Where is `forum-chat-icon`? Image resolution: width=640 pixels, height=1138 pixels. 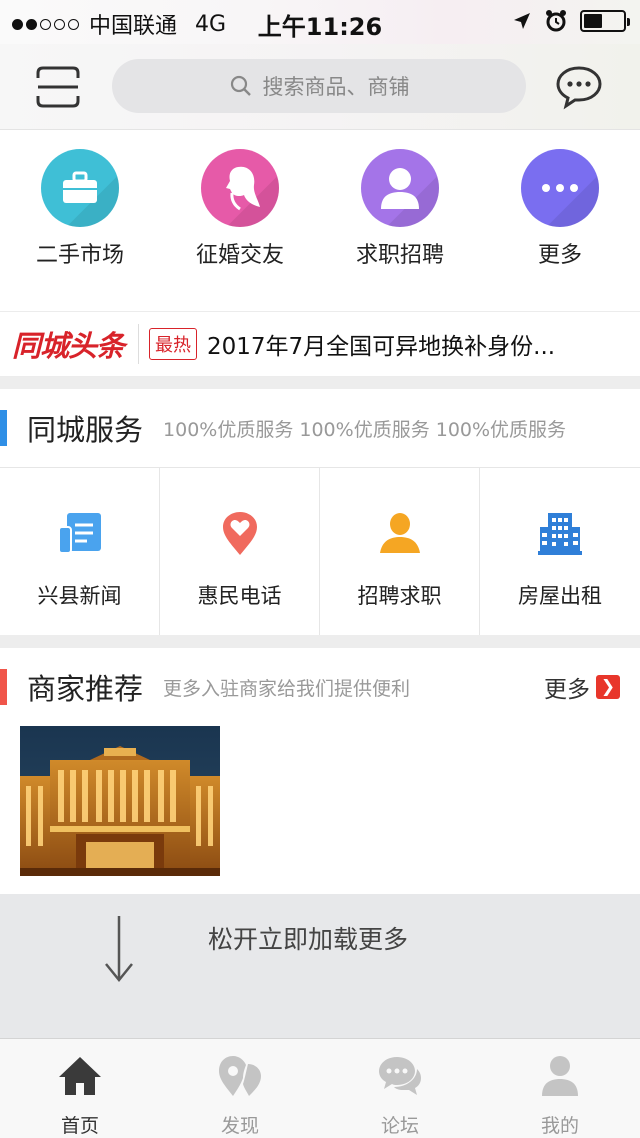 forum-chat-icon is located at coordinates (400, 1076).